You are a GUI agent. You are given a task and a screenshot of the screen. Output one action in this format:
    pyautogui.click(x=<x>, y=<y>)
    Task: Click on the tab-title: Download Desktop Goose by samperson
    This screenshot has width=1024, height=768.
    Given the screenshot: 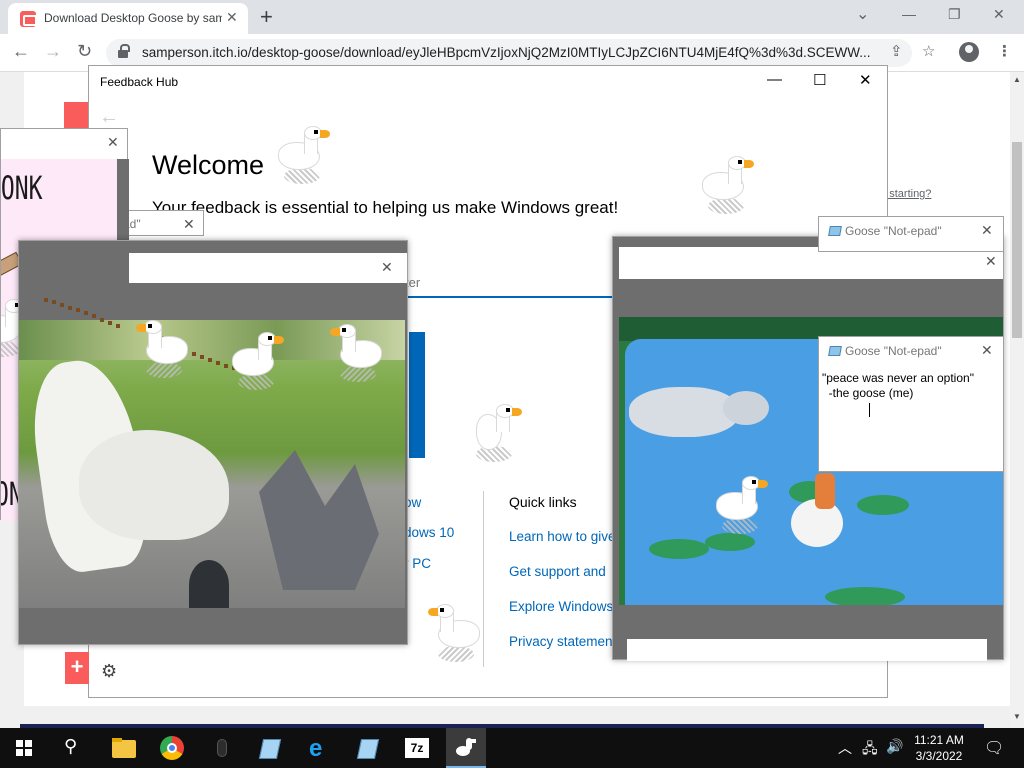 What is the action you would take?
    pyautogui.click(x=133, y=18)
    